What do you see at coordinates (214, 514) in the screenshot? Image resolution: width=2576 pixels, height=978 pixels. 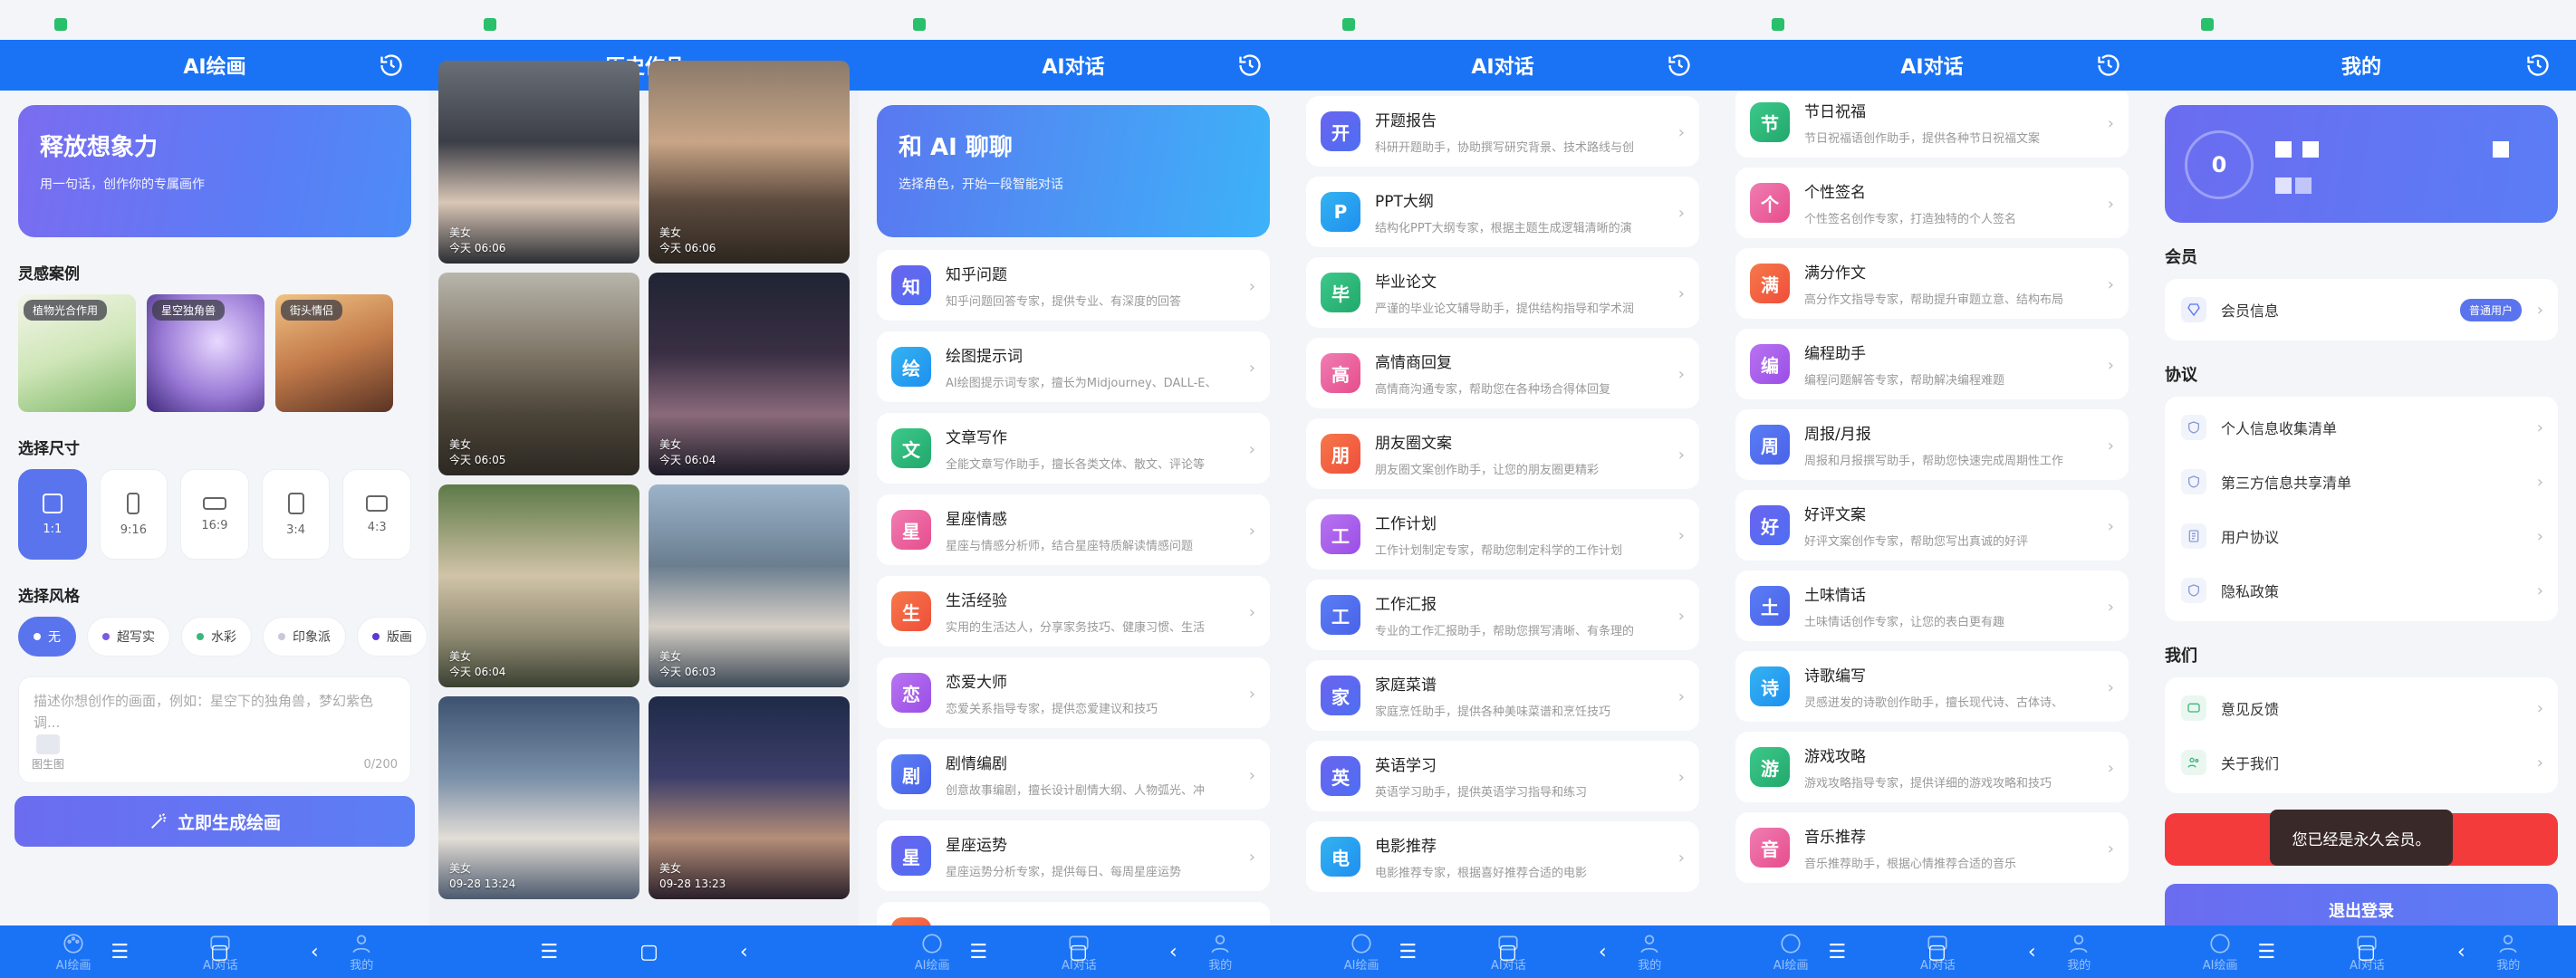 I see `size-option-16-9: 16:9` at bounding box center [214, 514].